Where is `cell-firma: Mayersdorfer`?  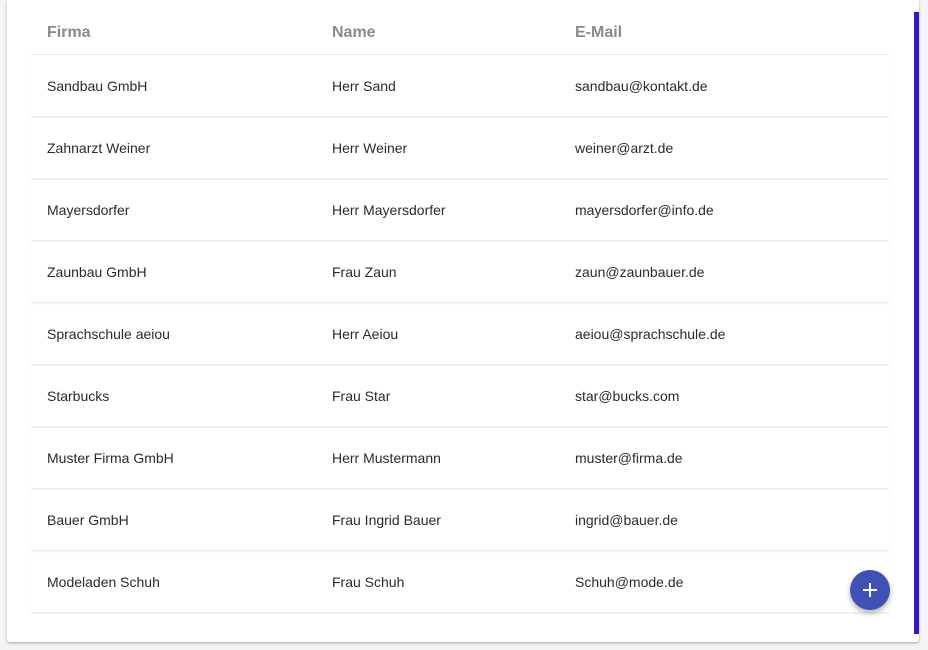
cell-firma: Mayersdorfer is located at coordinates (88, 209).